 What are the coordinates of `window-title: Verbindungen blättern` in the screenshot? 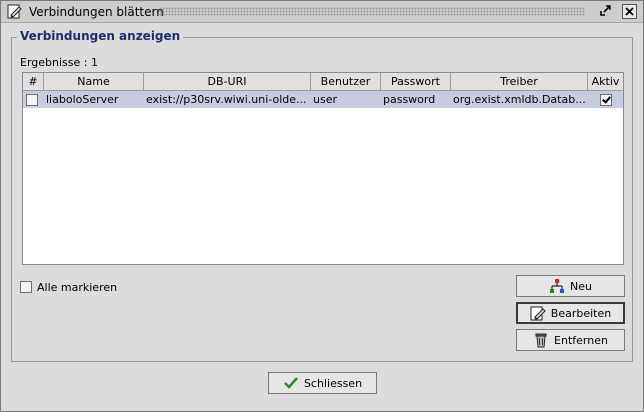 It's located at (96, 12).